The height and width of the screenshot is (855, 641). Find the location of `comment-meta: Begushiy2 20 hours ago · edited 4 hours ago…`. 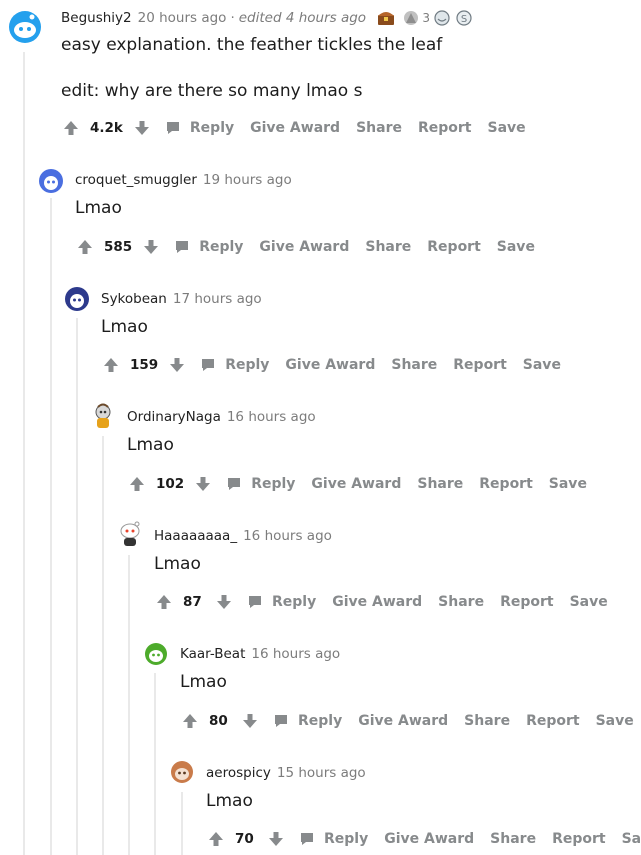

comment-meta: Begushiy2 20 hours ago · edited 4 hours ago… is located at coordinates (267, 18).